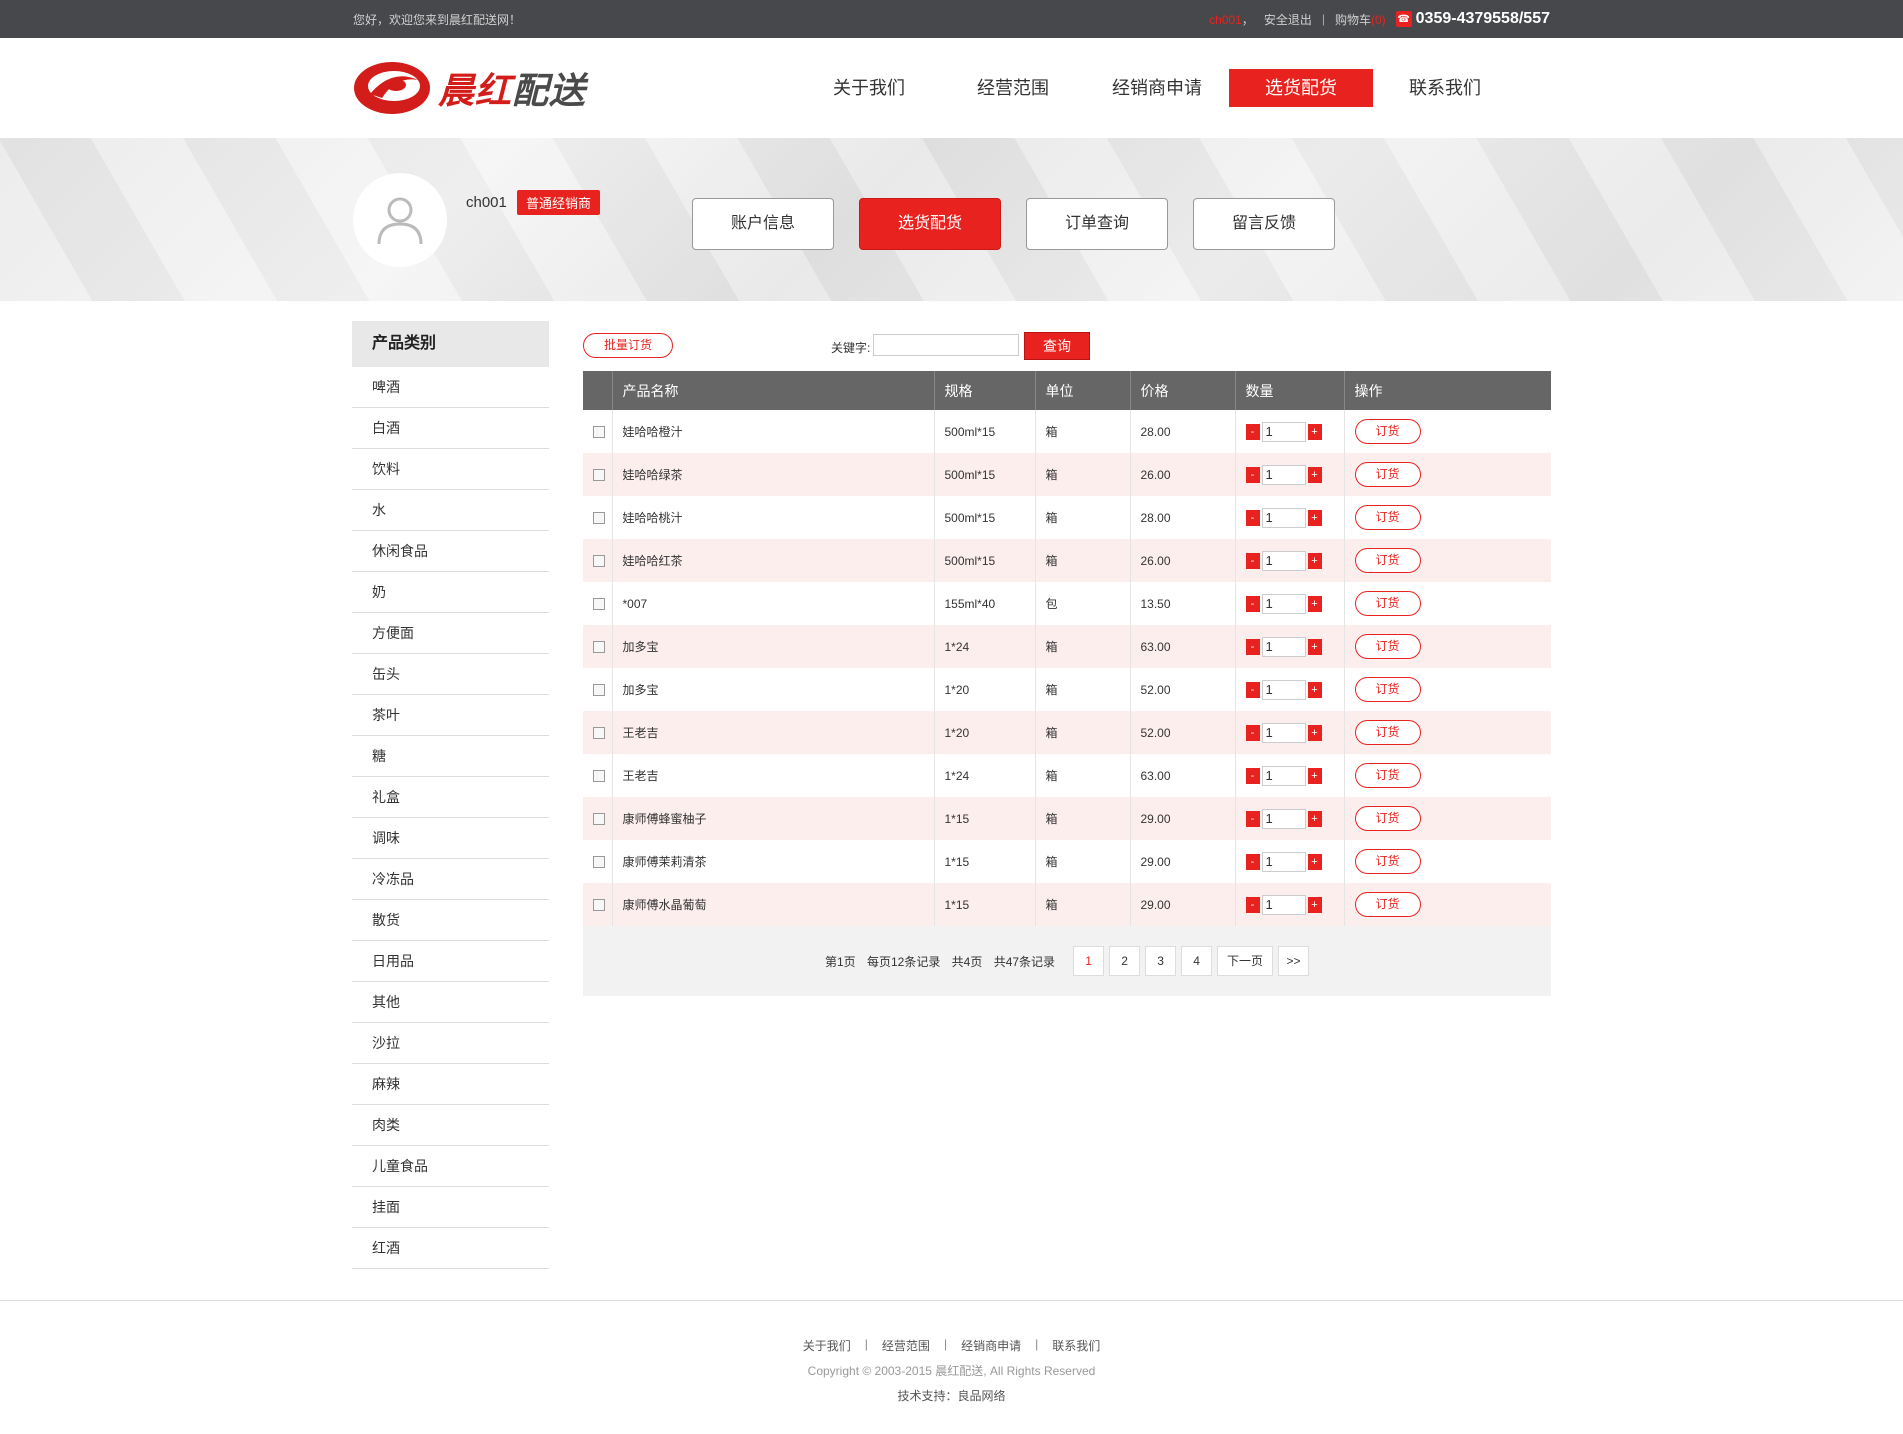  What do you see at coordinates (469, 88) in the screenshot?
I see `logo: 晨红配送` at bounding box center [469, 88].